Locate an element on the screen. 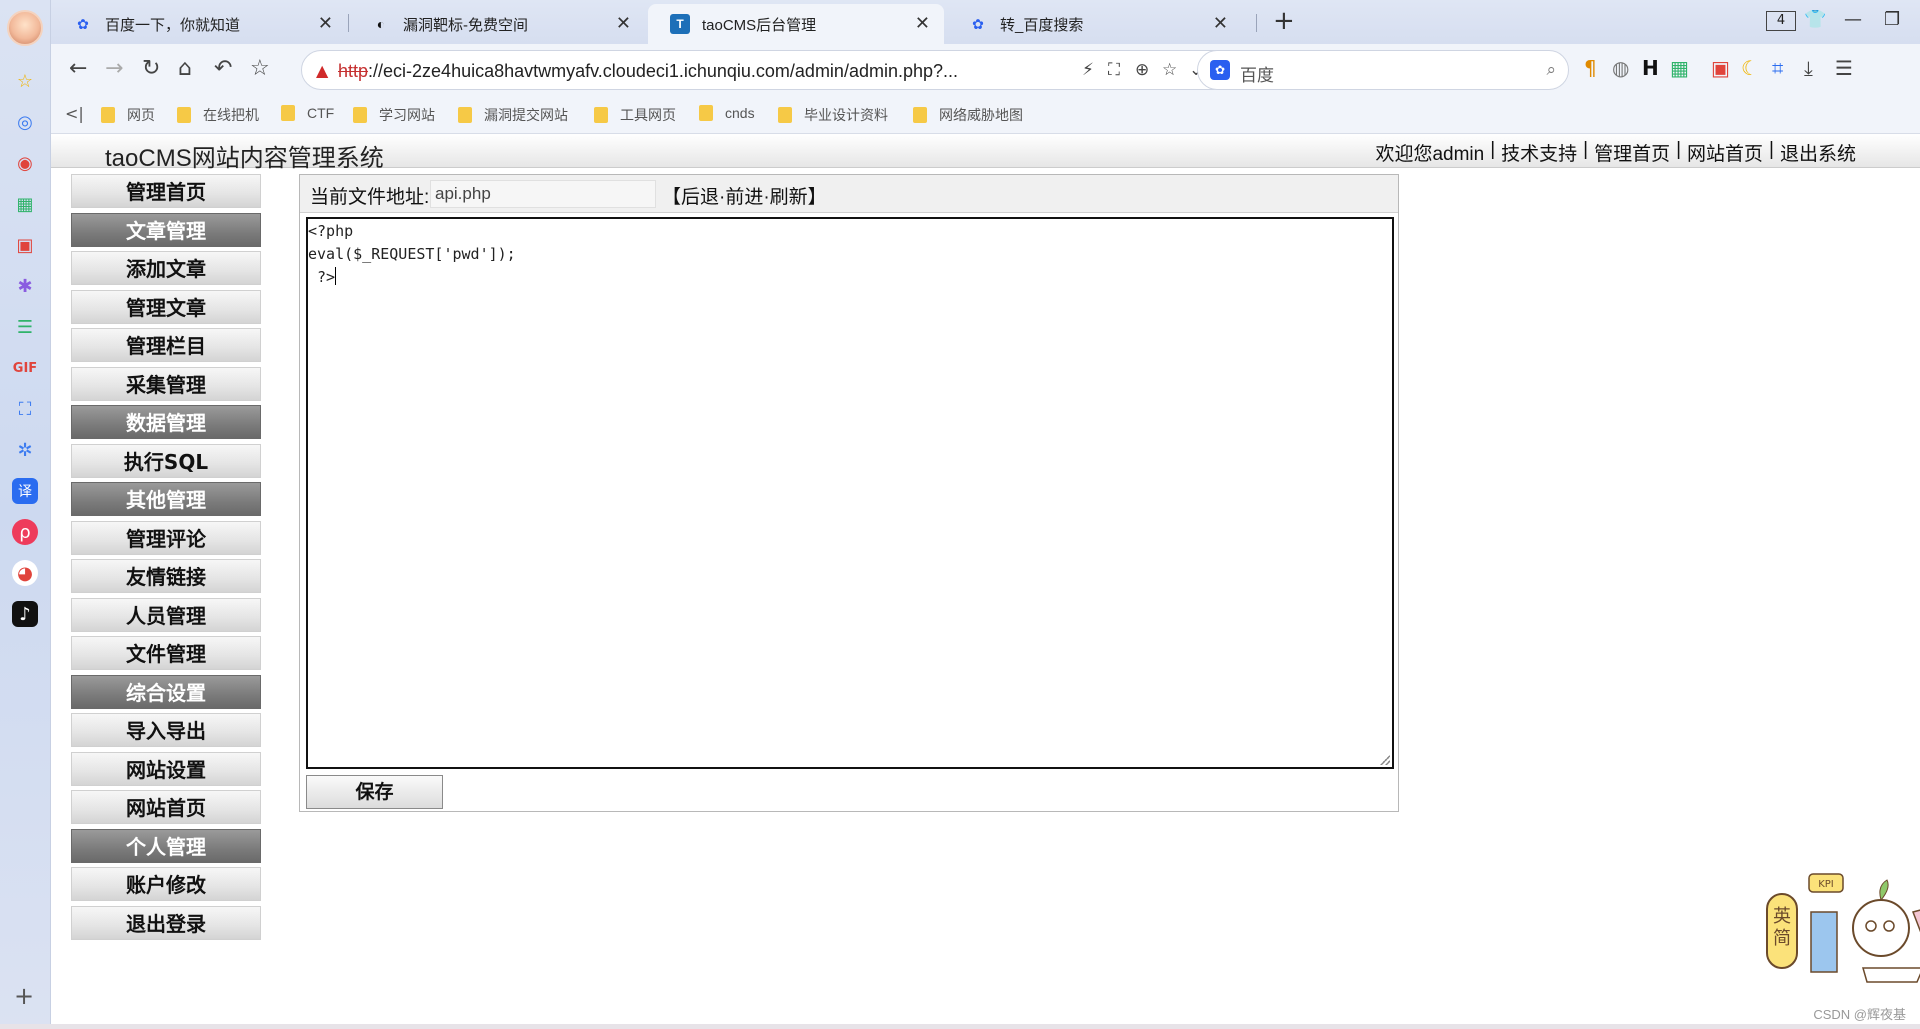 This screenshot has height=1029, width=1920. notes-icon: ☰ is located at coordinates (25, 327).